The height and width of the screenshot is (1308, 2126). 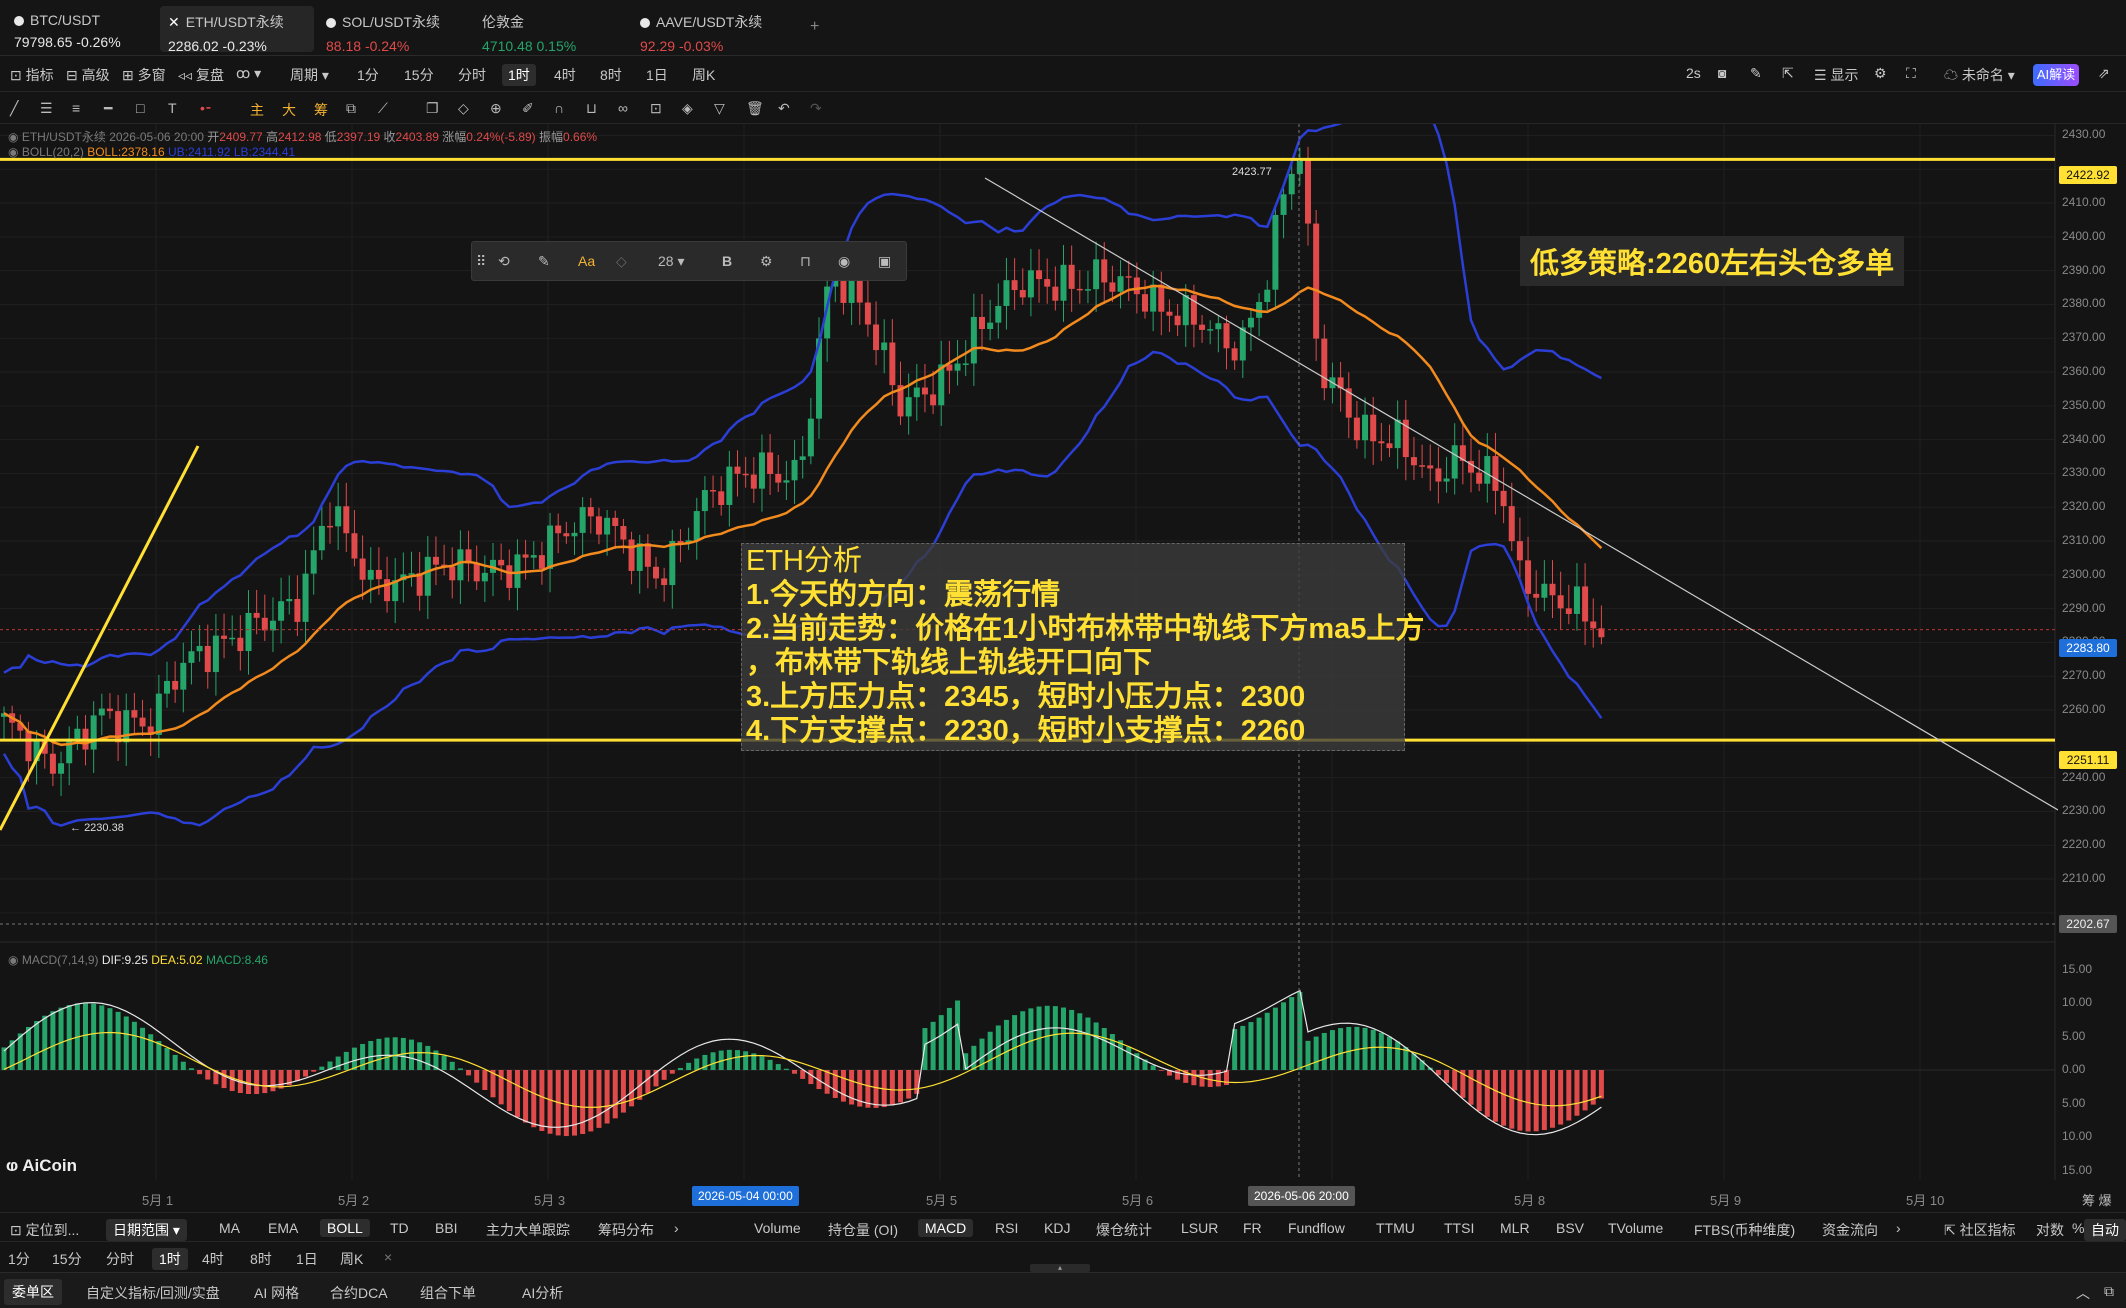 What do you see at coordinates (1722, 73) in the screenshot?
I see `camera-icon: ◙` at bounding box center [1722, 73].